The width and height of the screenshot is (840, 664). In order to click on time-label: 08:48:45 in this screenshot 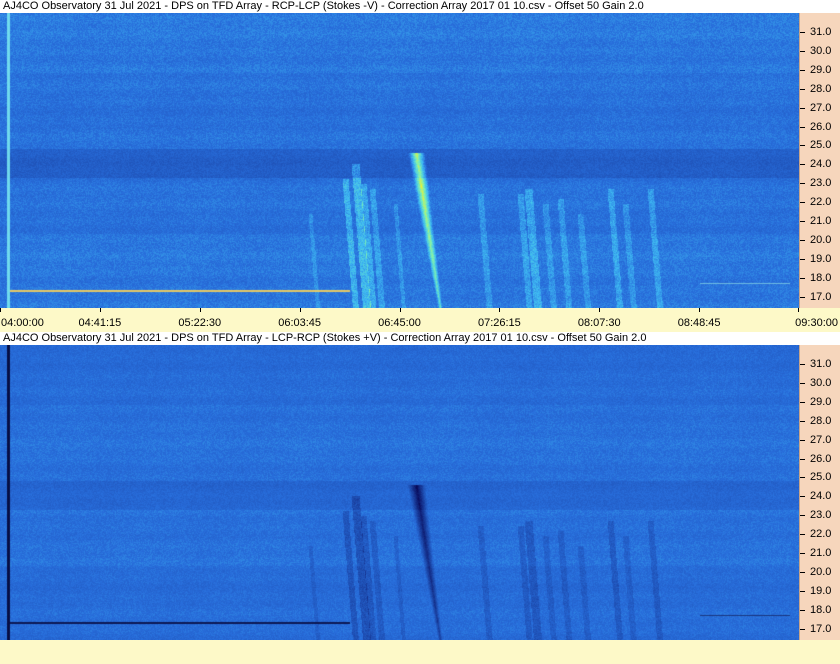, I will do `click(699, 323)`.